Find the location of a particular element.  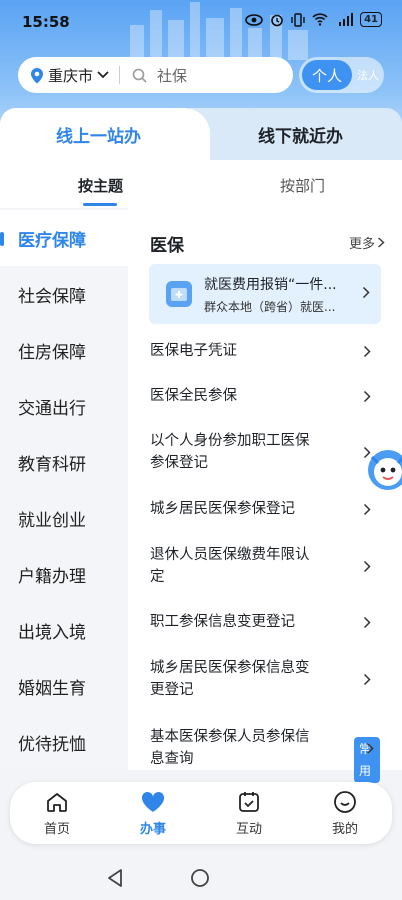

list-item: 以个人身份参加职工医保 参保登记 is located at coordinates (265, 452).